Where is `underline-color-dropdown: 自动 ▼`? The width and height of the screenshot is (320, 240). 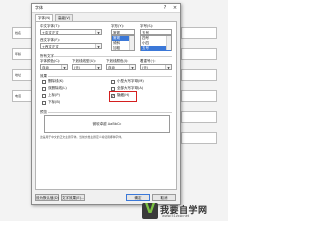
underline-color-dropdown: 自动 ▼ is located at coordinates (121, 67).